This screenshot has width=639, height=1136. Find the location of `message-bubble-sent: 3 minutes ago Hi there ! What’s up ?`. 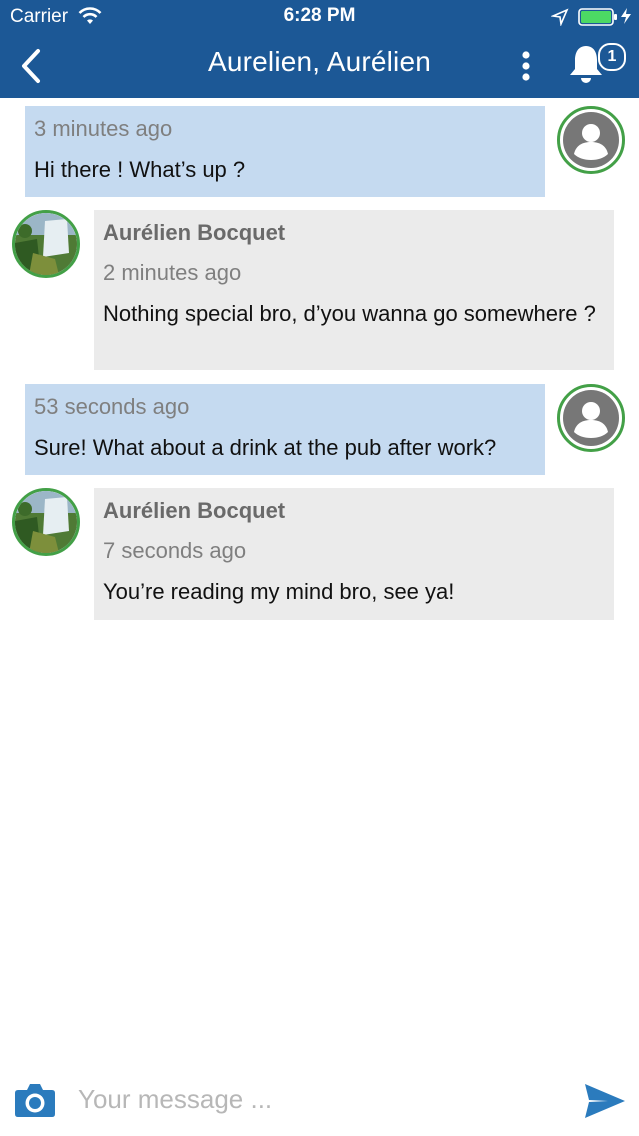

message-bubble-sent: 3 minutes ago Hi there ! What’s up ? is located at coordinates (285, 151).